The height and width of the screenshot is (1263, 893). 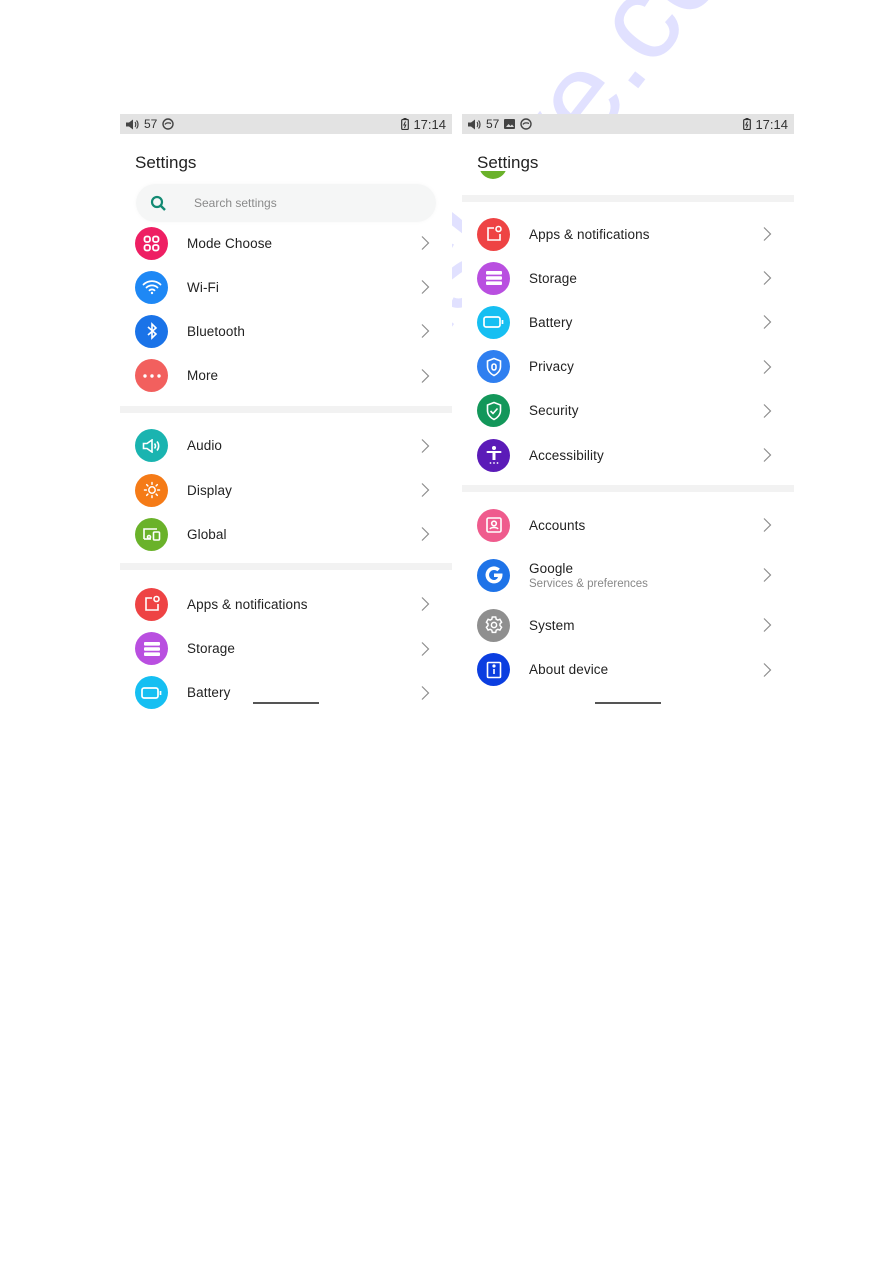 I want to click on item-sublabel: Services & preferences, so click(x=588, y=583).